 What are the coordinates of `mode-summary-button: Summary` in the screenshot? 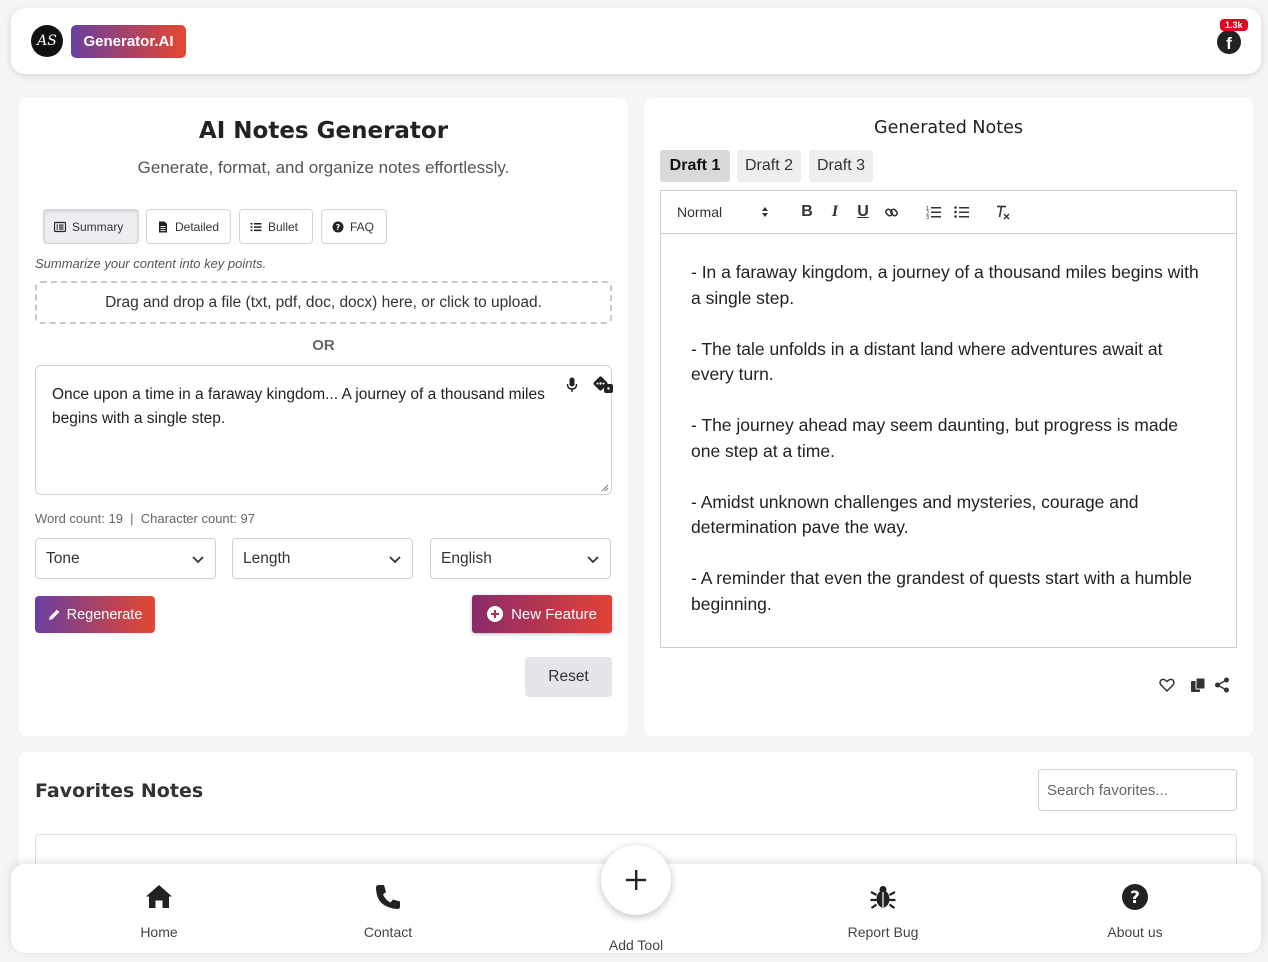 It's located at (91, 226).